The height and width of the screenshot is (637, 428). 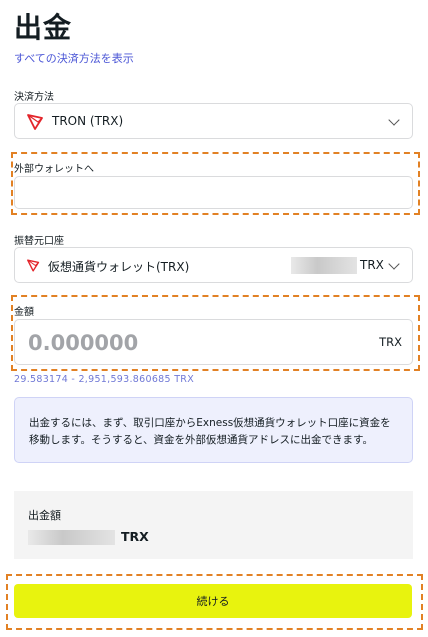 What do you see at coordinates (213, 525) in the screenshot?
I see `withdrawal-summary: 出金額 TRX` at bounding box center [213, 525].